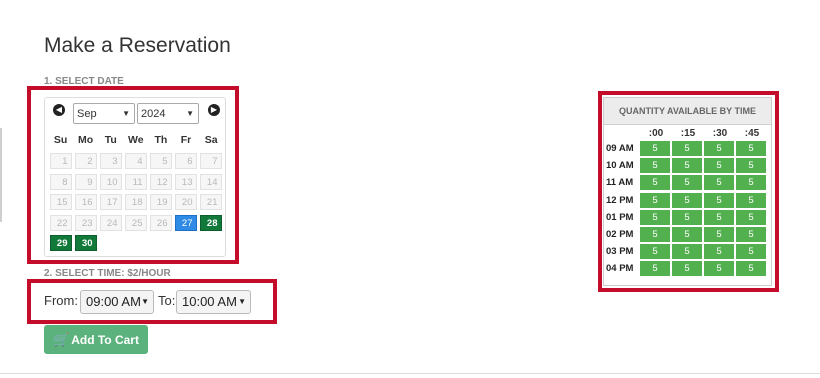 The width and height of the screenshot is (820, 378). I want to click on add-to-cart-label: Add To Cart, so click(105, 340).